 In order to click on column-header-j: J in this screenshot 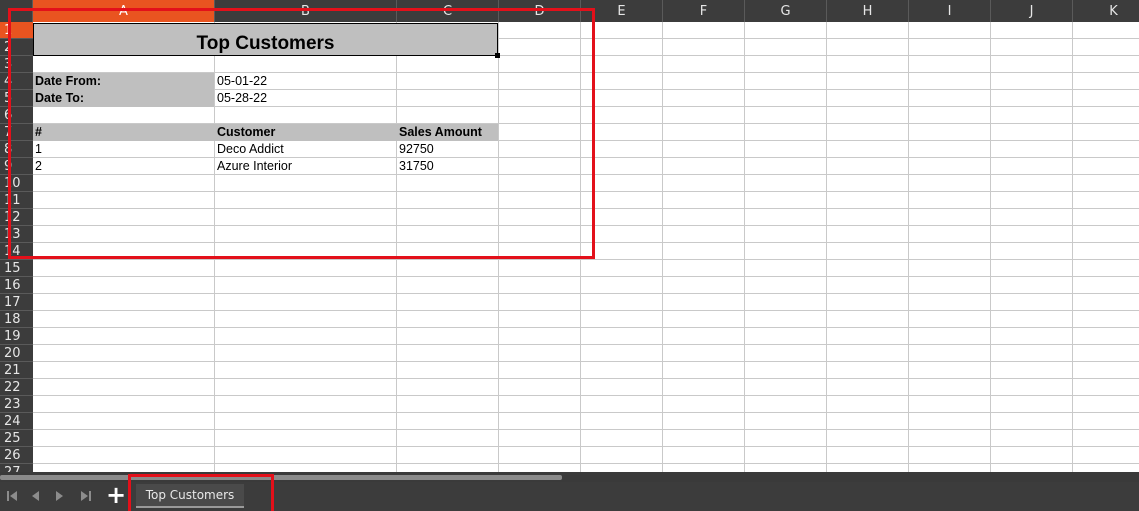, I will do `click(1032, 11)`.